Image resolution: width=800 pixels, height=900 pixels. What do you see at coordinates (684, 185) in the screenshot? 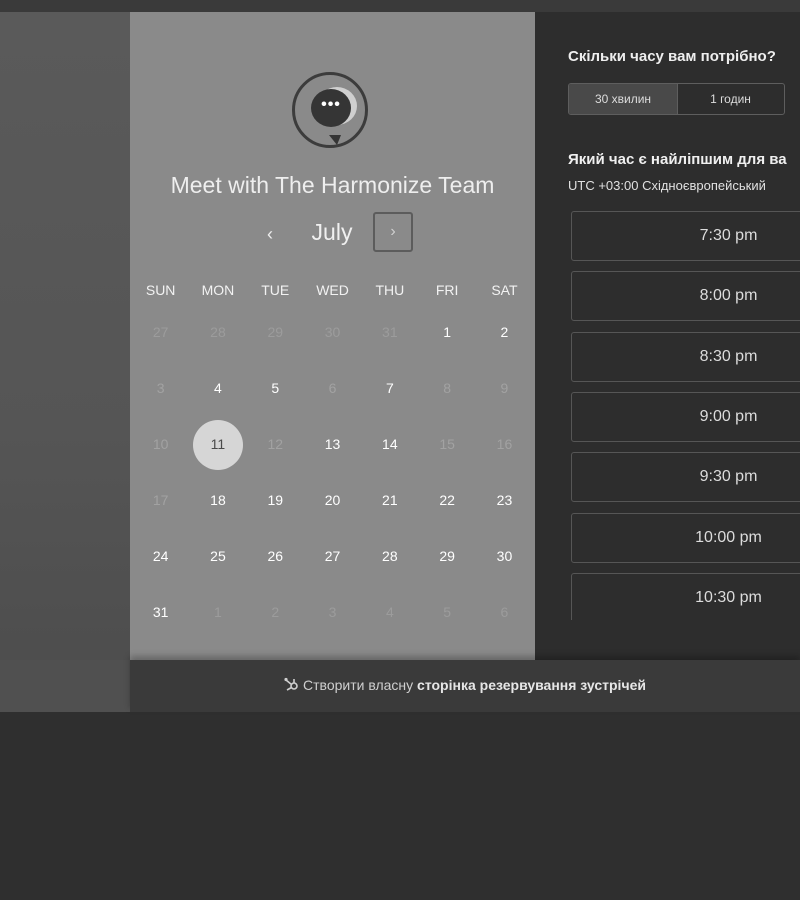
I see `timezone-label: UTC +03:00 Східноєвропейський` at bounding box center [684, 185].